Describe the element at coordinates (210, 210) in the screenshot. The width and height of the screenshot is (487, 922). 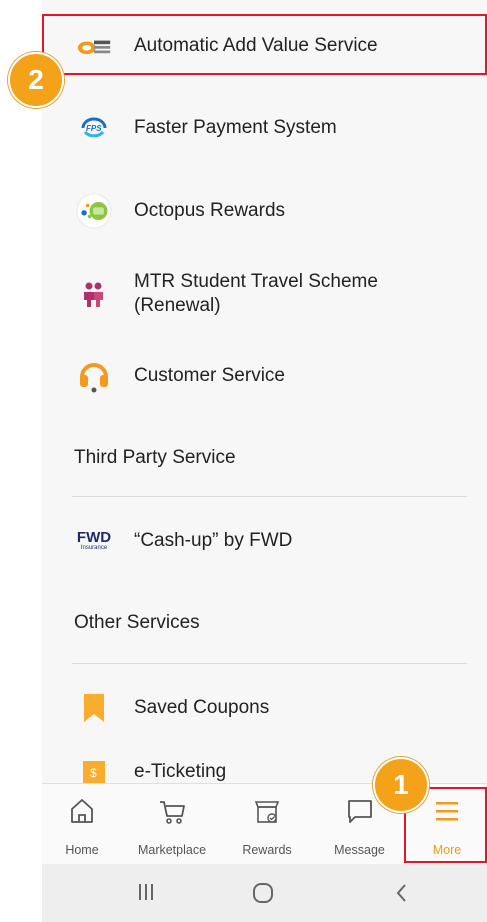
I see `menu-item-label: Octopus Rewards` at that location.